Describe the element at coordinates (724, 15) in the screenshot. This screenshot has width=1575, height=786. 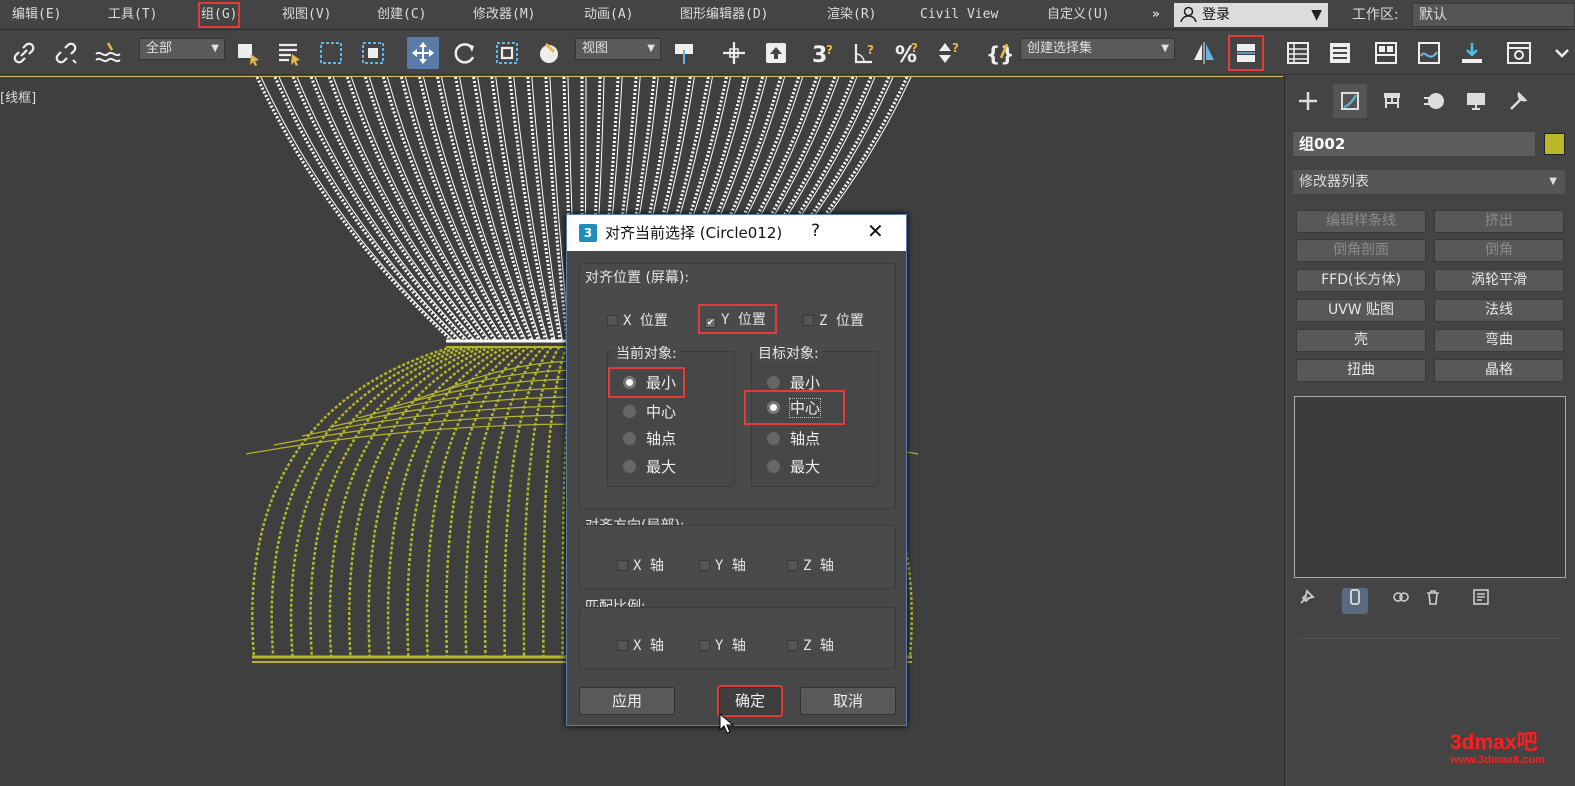
I see `menu-graph-editors: 图形编辑器(D)` at that location.